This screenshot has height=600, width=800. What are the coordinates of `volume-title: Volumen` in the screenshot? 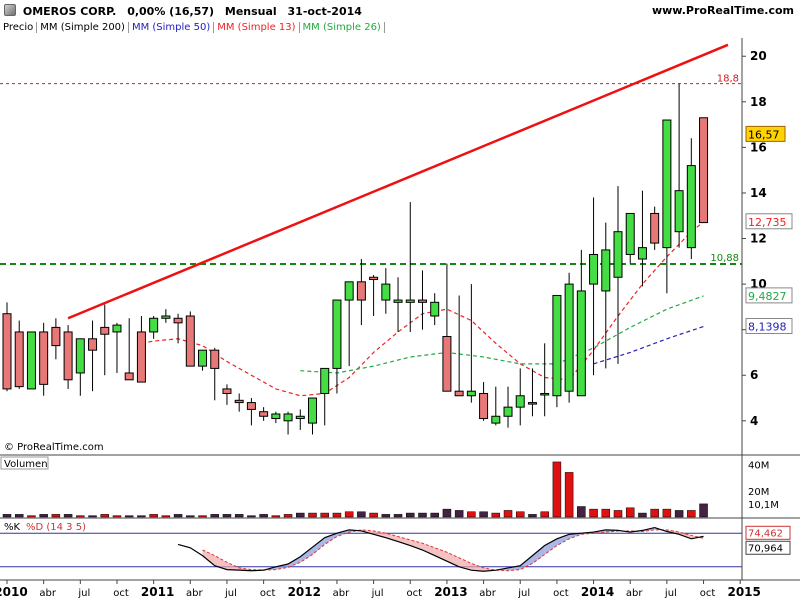 It's located at (26, 464).